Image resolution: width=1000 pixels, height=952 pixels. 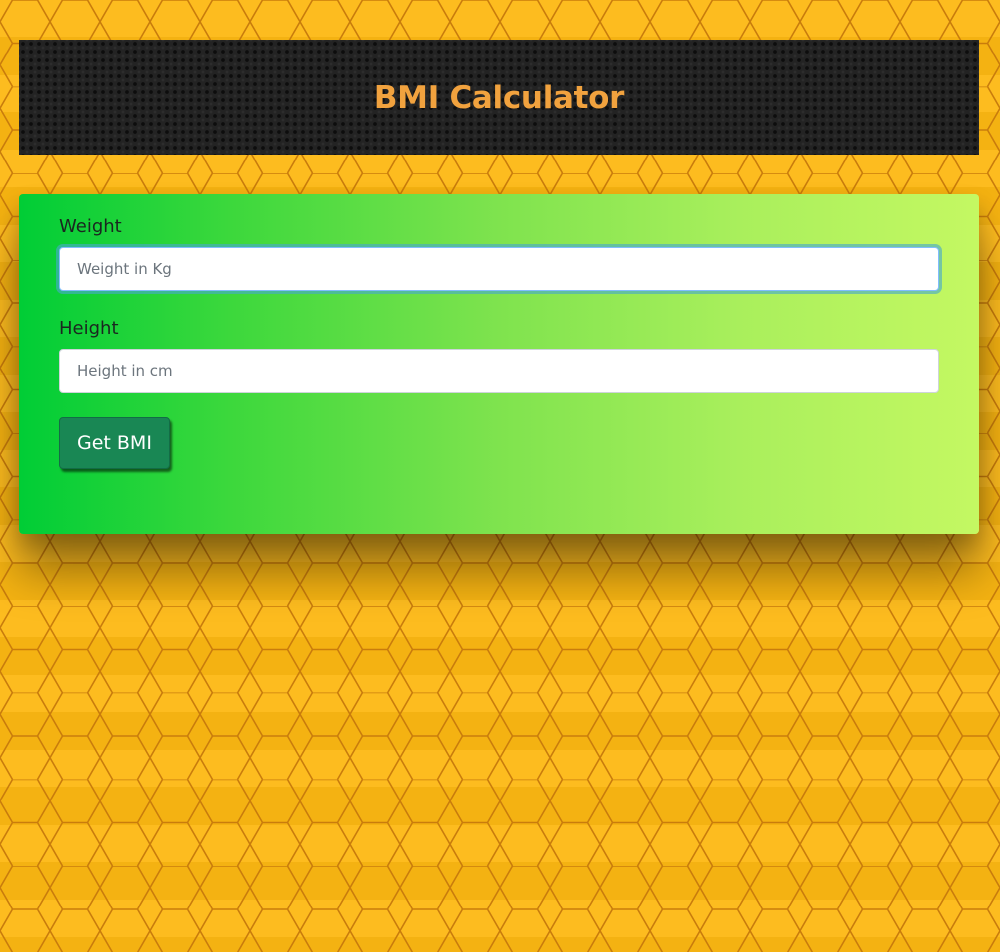 What do you see at coordinates (499, 371) in the screenshot?
I see `height-input` at bounding box center [499, 371].